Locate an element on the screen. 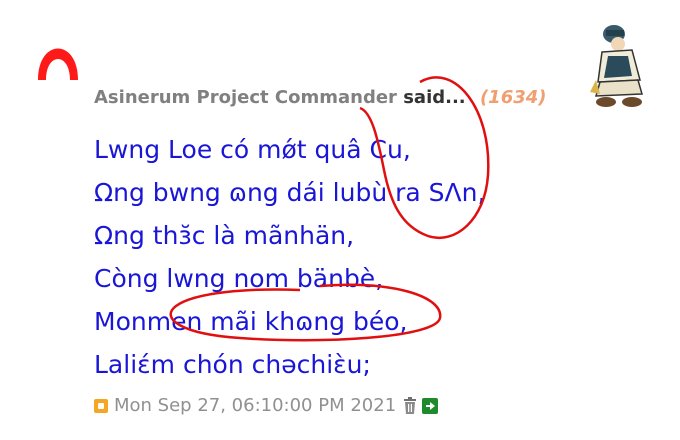 This screenshot has height=440, width=680. post-footer: Mon Sep 27, 06:10:00 PM 2021 is located at coordinates (266, 405).